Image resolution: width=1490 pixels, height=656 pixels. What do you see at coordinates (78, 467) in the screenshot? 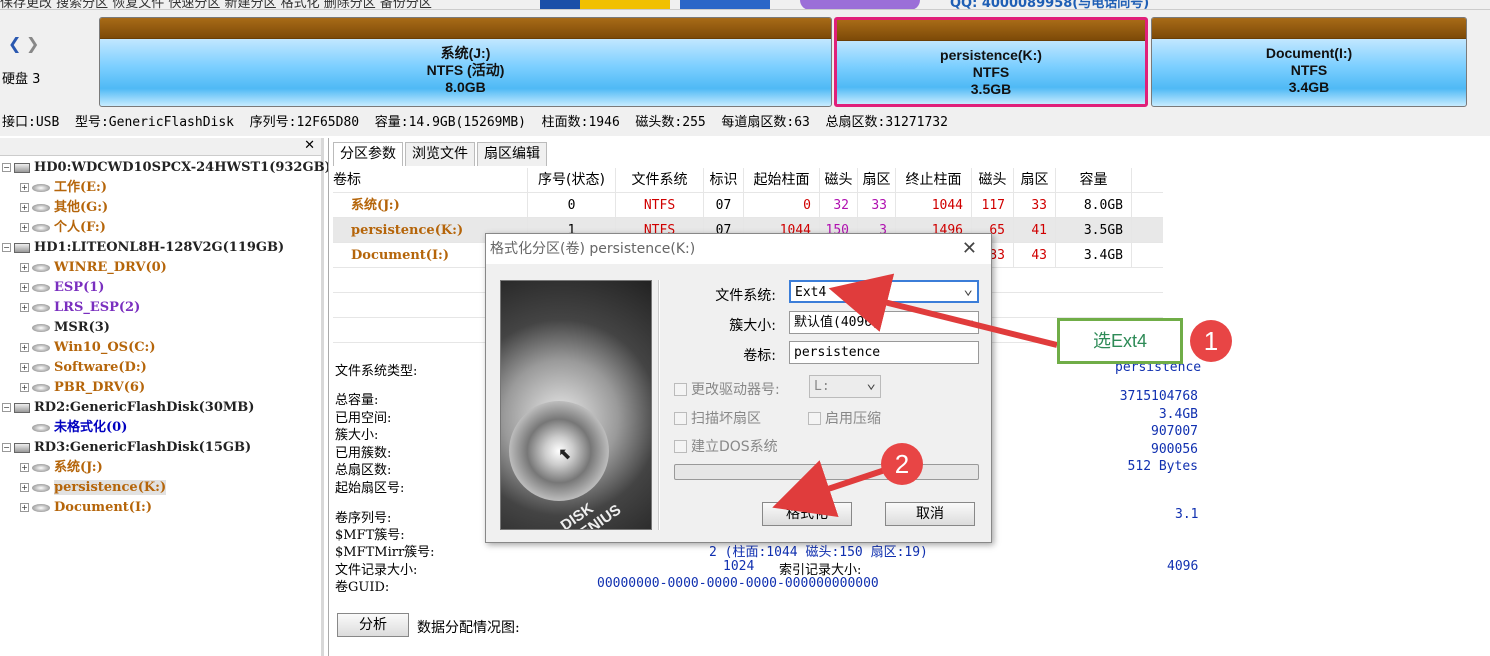
I see `tree-node-label: 系统(J:)` at bounding box center [78, 467].